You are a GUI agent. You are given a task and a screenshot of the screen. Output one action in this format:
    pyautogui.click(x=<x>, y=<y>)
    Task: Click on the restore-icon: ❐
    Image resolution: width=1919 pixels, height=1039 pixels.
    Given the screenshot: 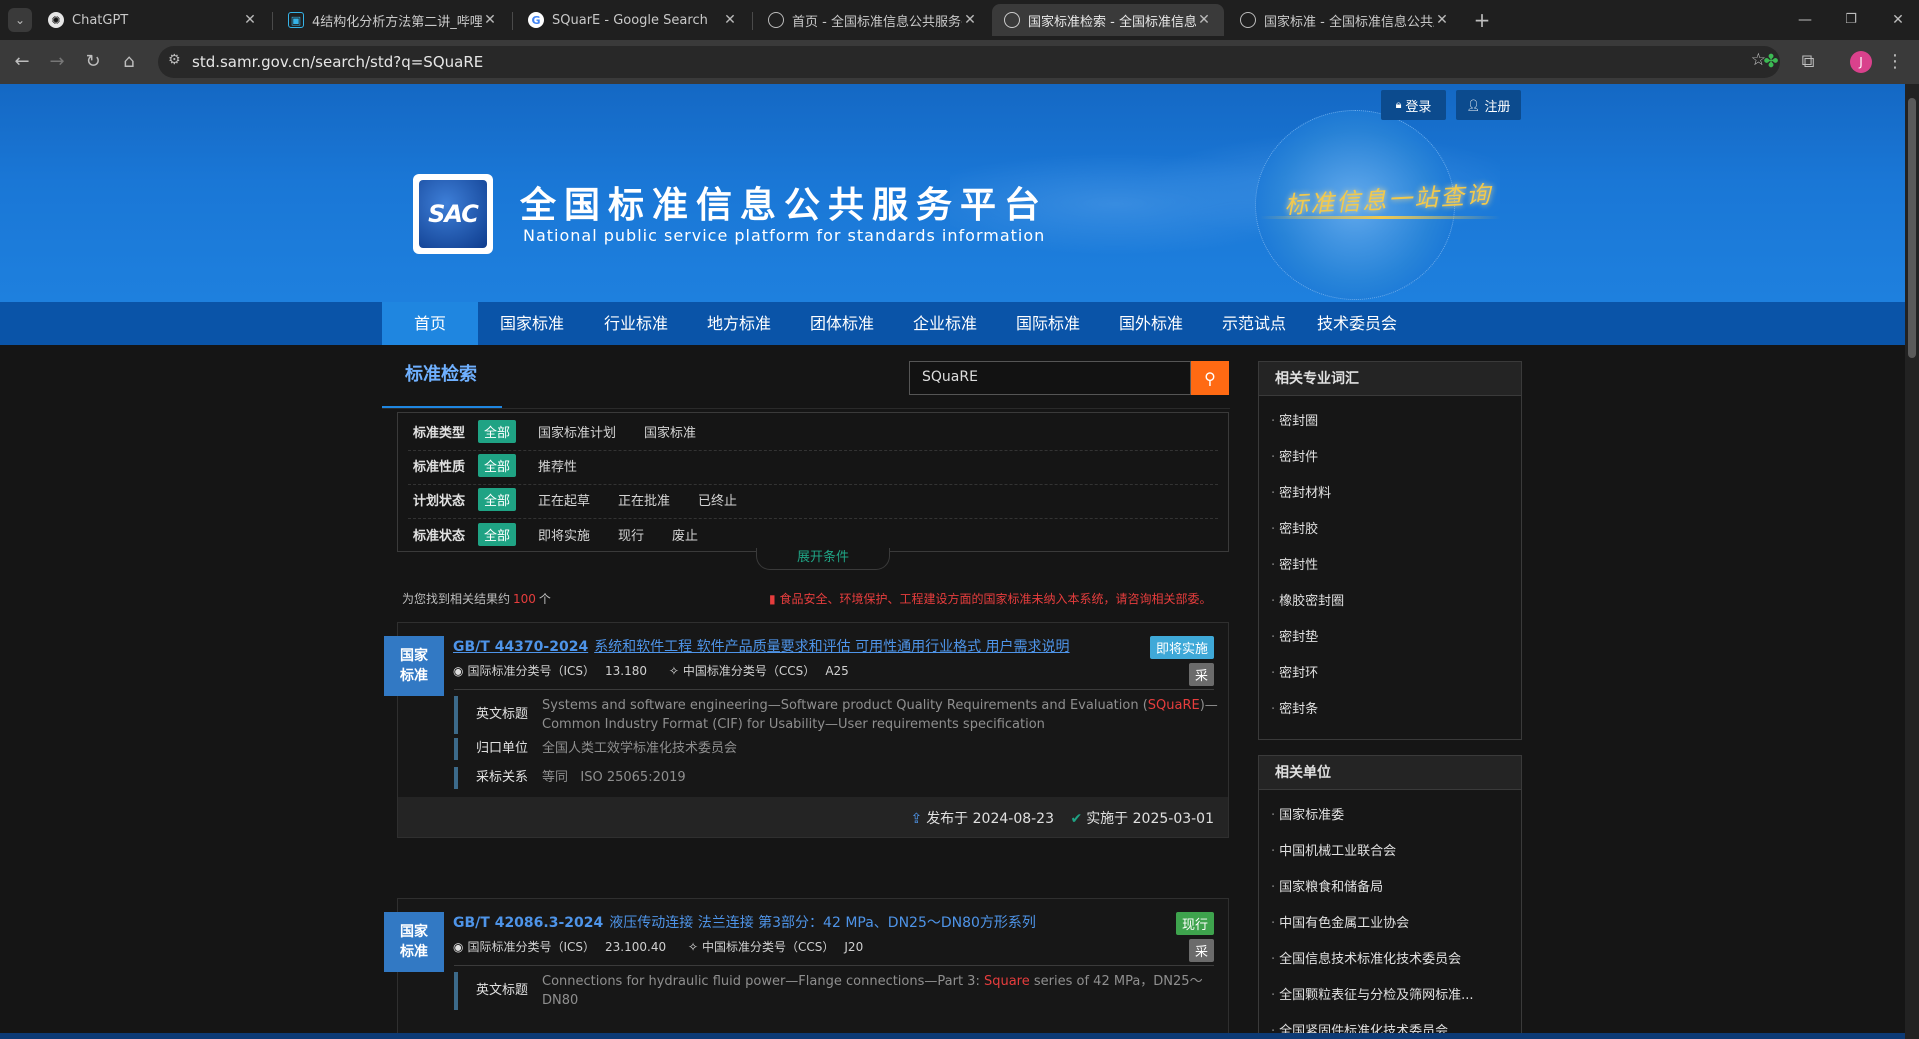 What is the action you would take?
    pyautogui.click(x=1851, y=20)
    